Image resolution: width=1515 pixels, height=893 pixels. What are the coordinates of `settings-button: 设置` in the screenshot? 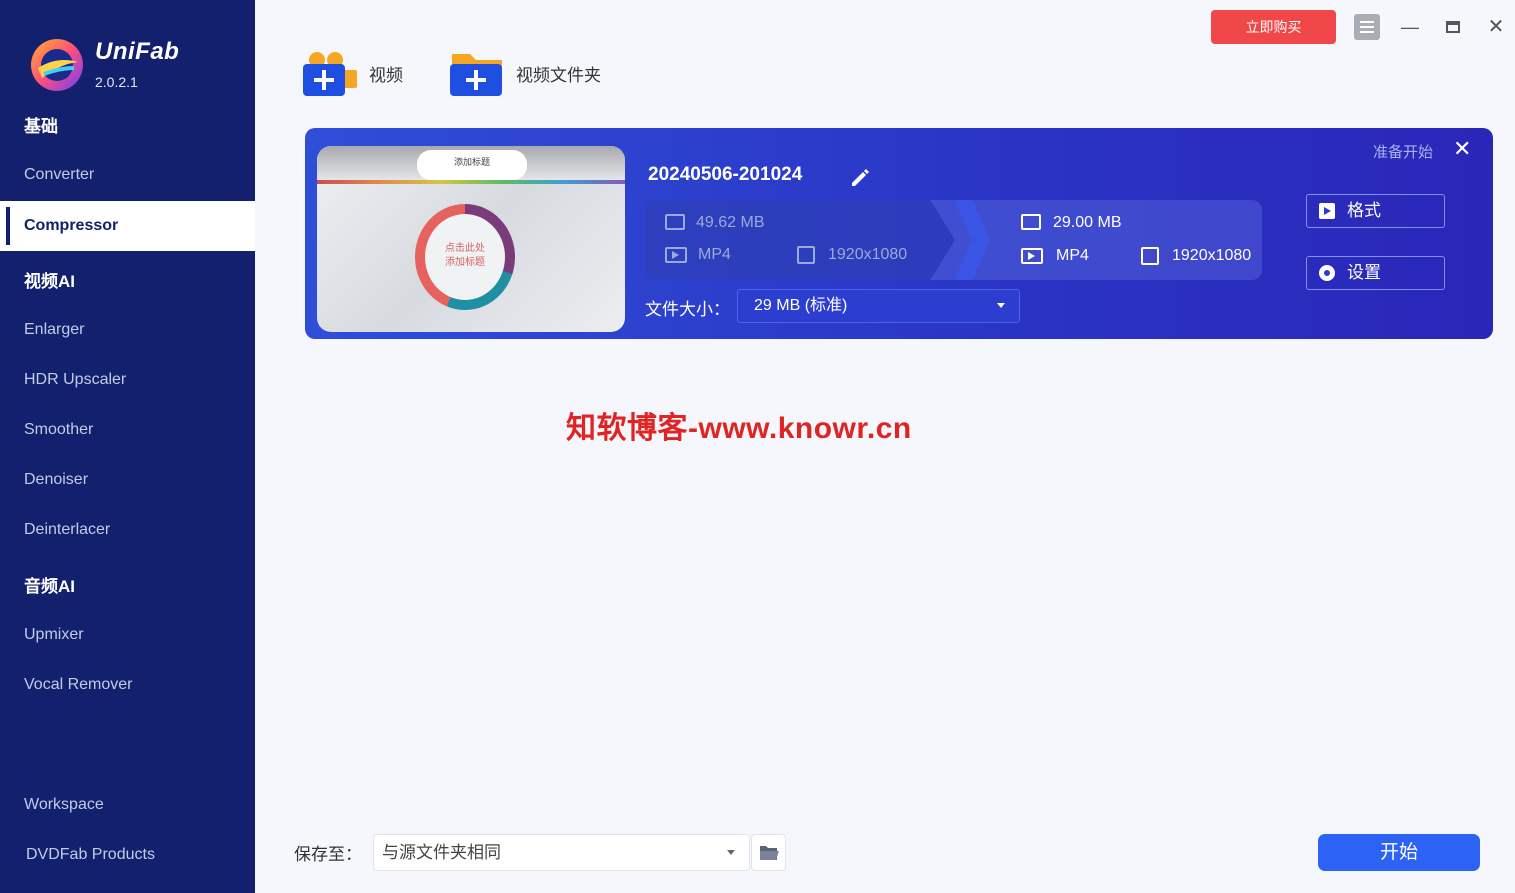 It's located at (1375, 273).